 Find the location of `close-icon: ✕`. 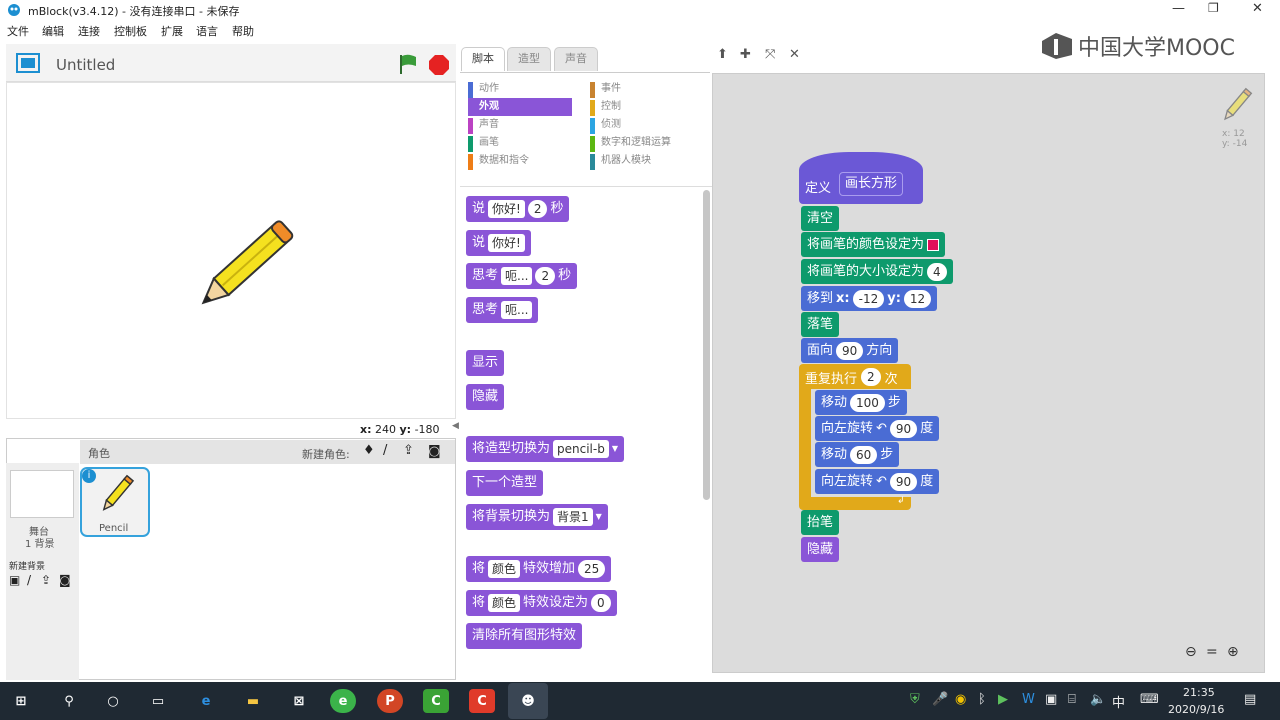

close-icon: ✕ is located at coordinates (1257, 8).